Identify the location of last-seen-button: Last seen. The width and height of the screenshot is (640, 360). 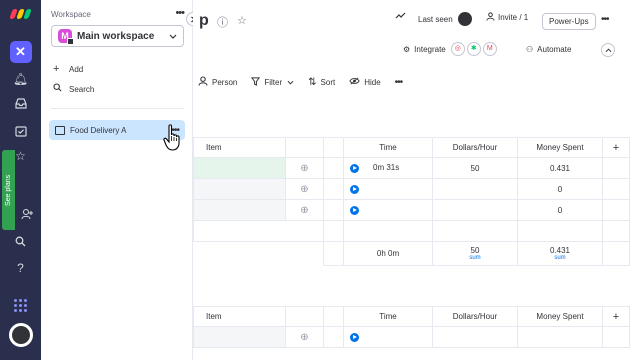
(445, 19).